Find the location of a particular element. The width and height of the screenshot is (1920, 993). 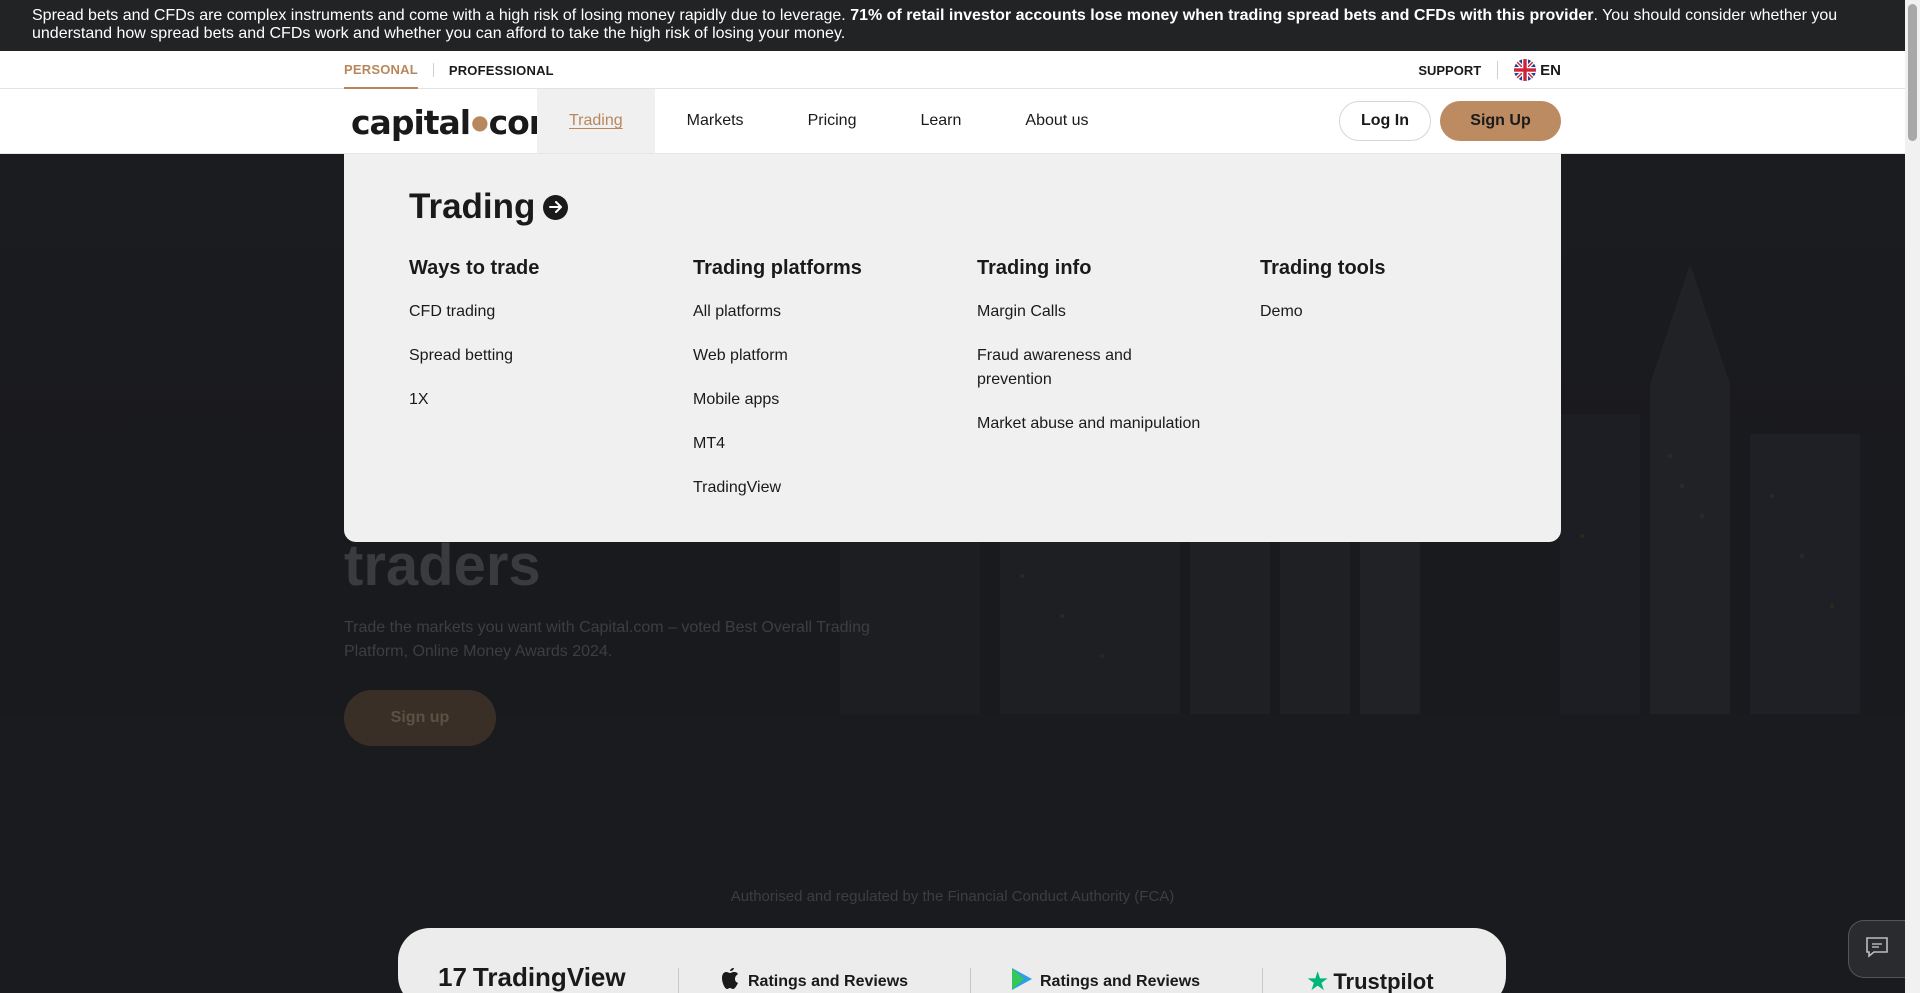

capital-com-logo: capital●com is located at coordinates (457, 122).